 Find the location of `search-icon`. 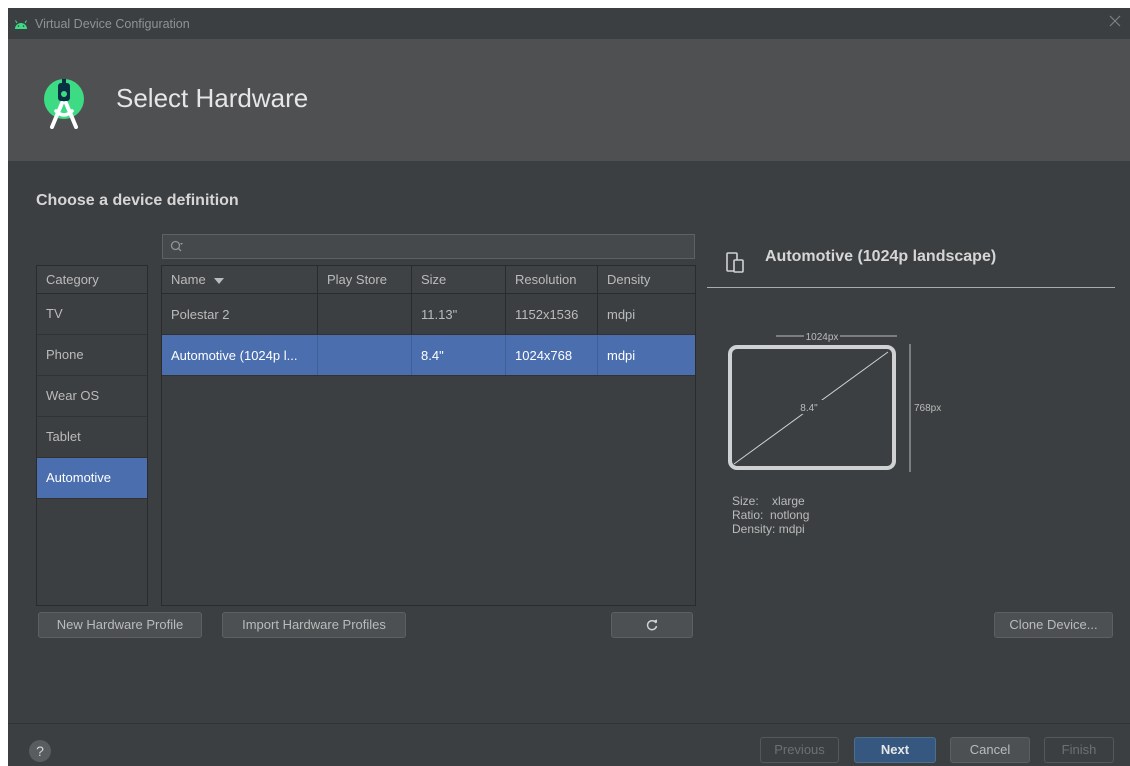

search-icon is located at coordinates (176, 246).